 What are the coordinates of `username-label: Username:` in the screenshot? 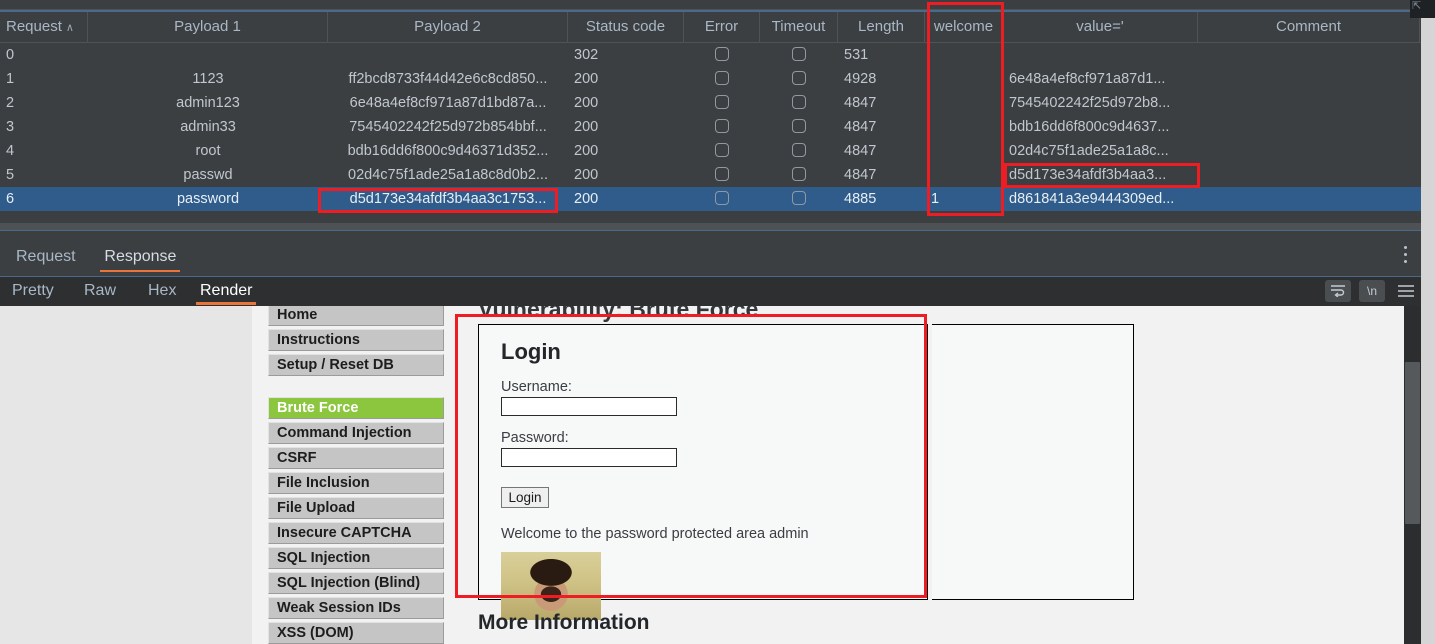 It's located at (536, 387).